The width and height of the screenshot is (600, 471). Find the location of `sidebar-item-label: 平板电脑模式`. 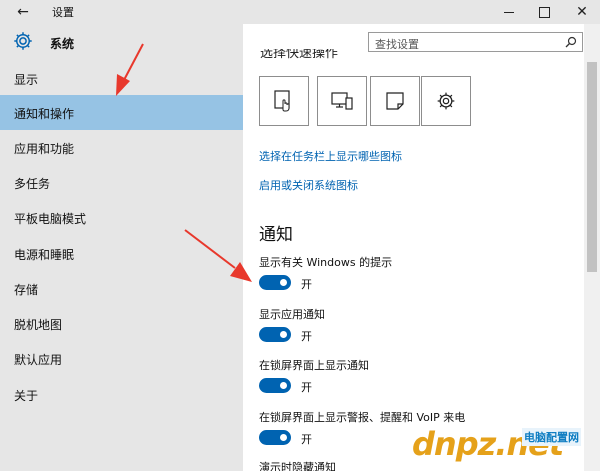

sidebar-item-label: 平板电脑模式 is located at coordinates (50, 219).